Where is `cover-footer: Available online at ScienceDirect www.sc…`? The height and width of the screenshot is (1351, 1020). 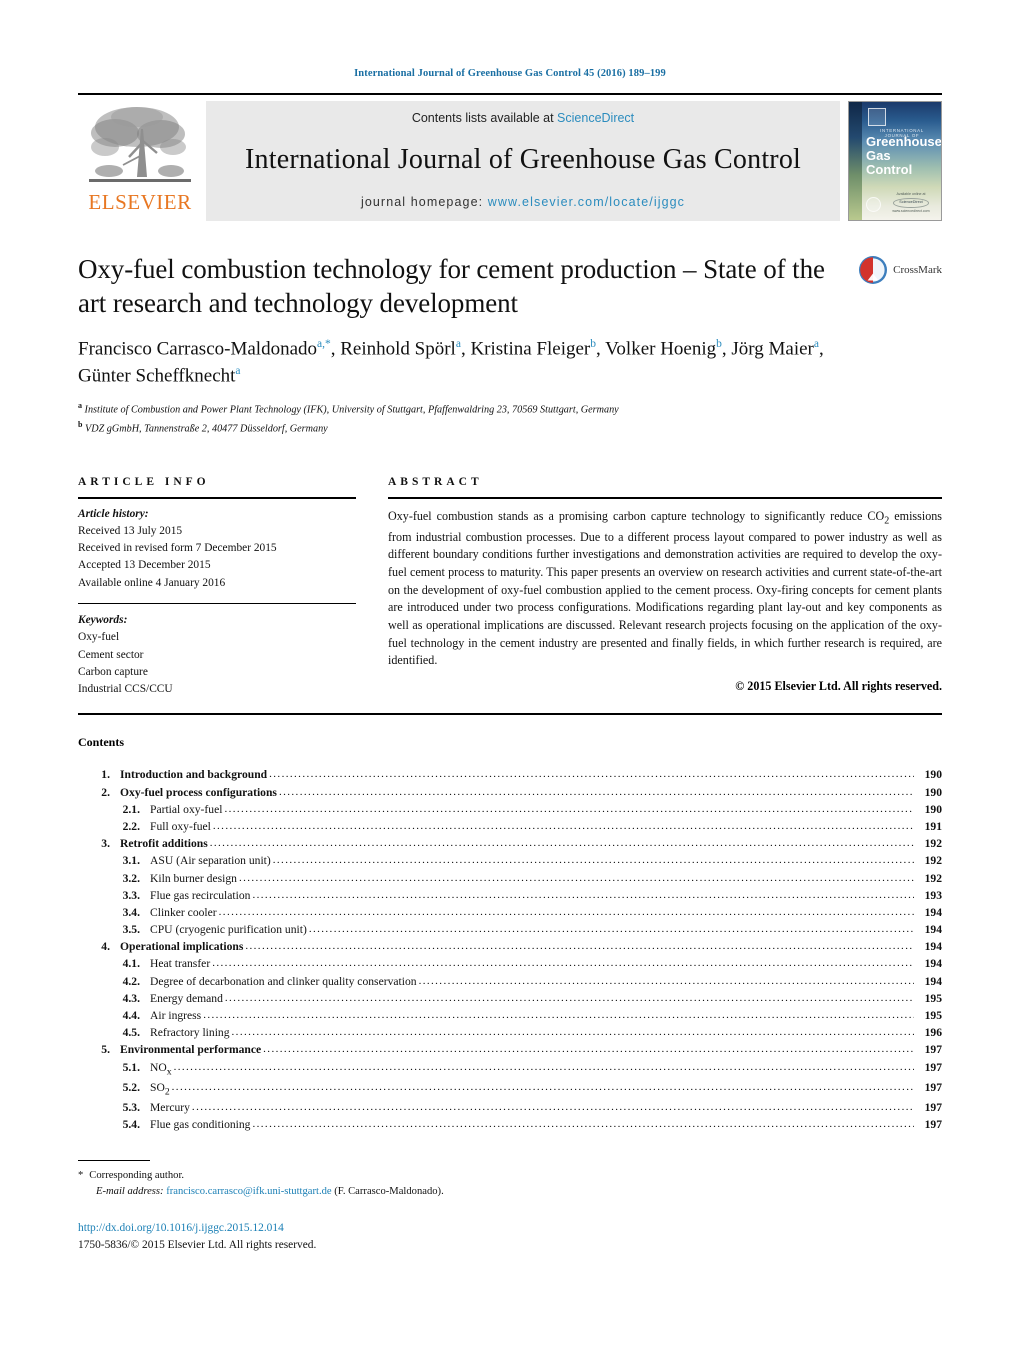 cover-footer: Available online at ScienceDirect www.sc… is located at coordinates (911, 203).